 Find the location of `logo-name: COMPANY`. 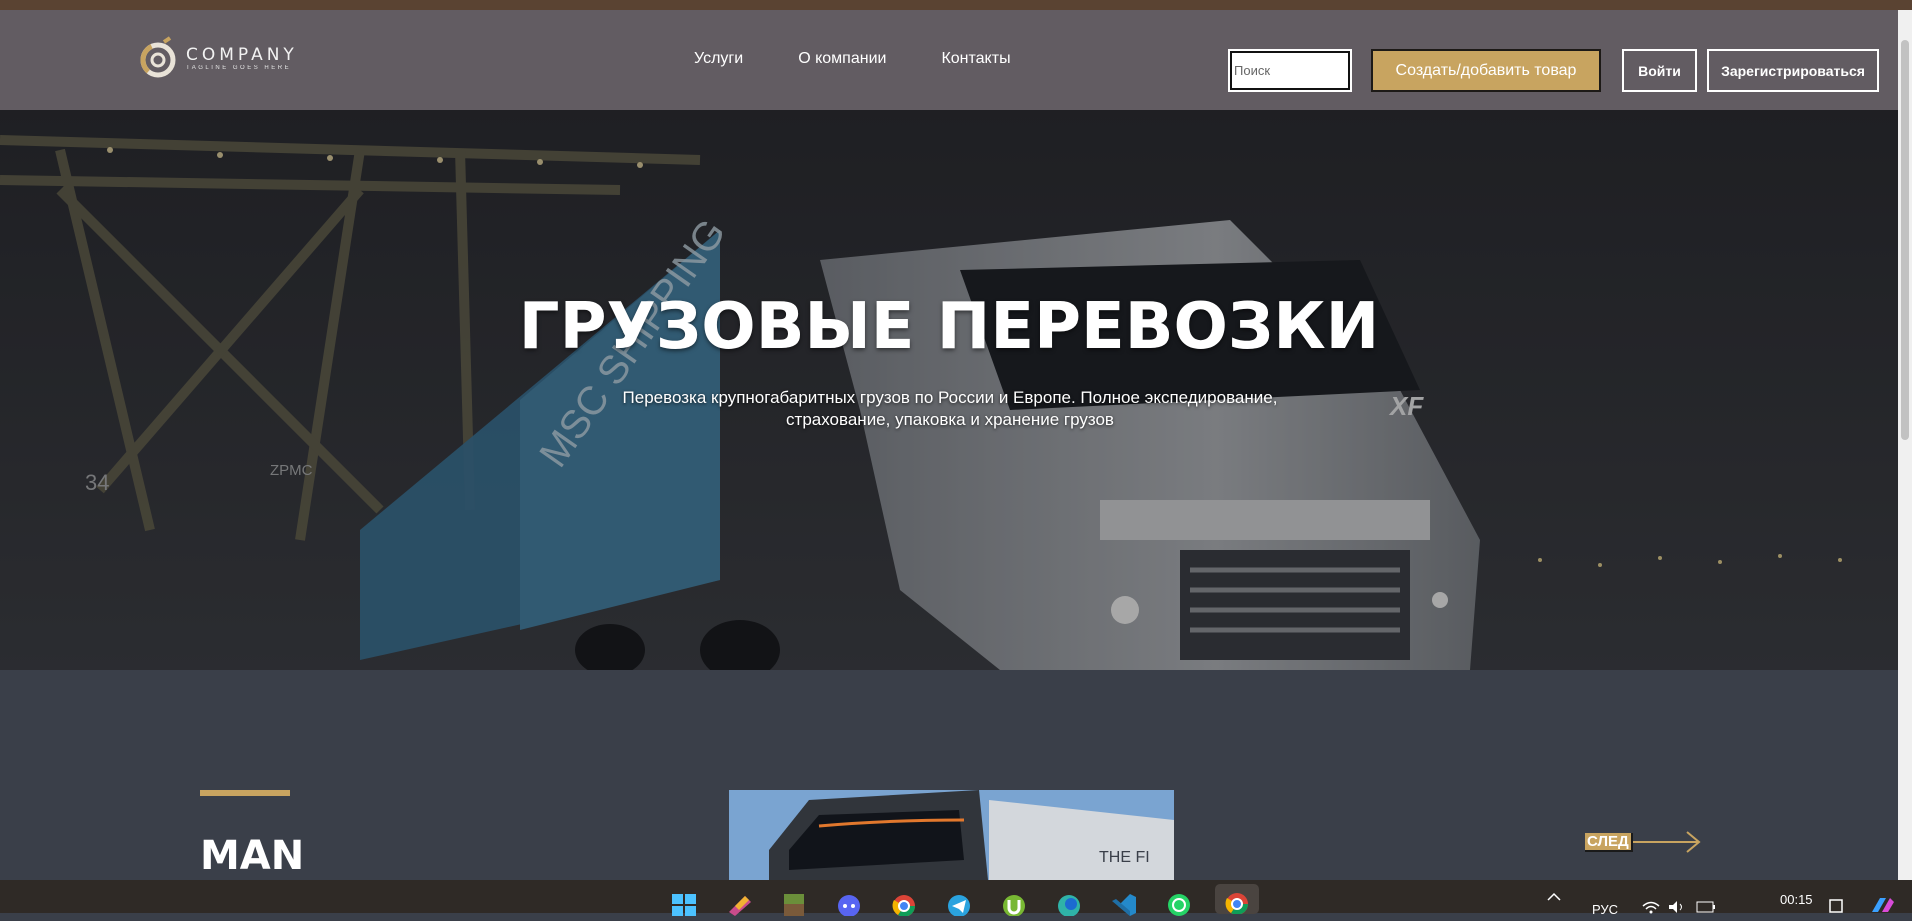

logo-name: COMPANY is located at coordinates (242, 55).